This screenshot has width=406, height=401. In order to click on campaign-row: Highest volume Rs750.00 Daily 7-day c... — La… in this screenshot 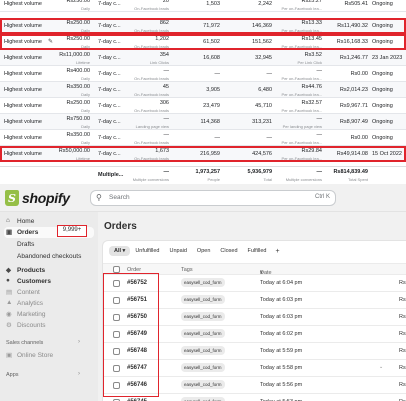, I will do `click(203, 122)`.